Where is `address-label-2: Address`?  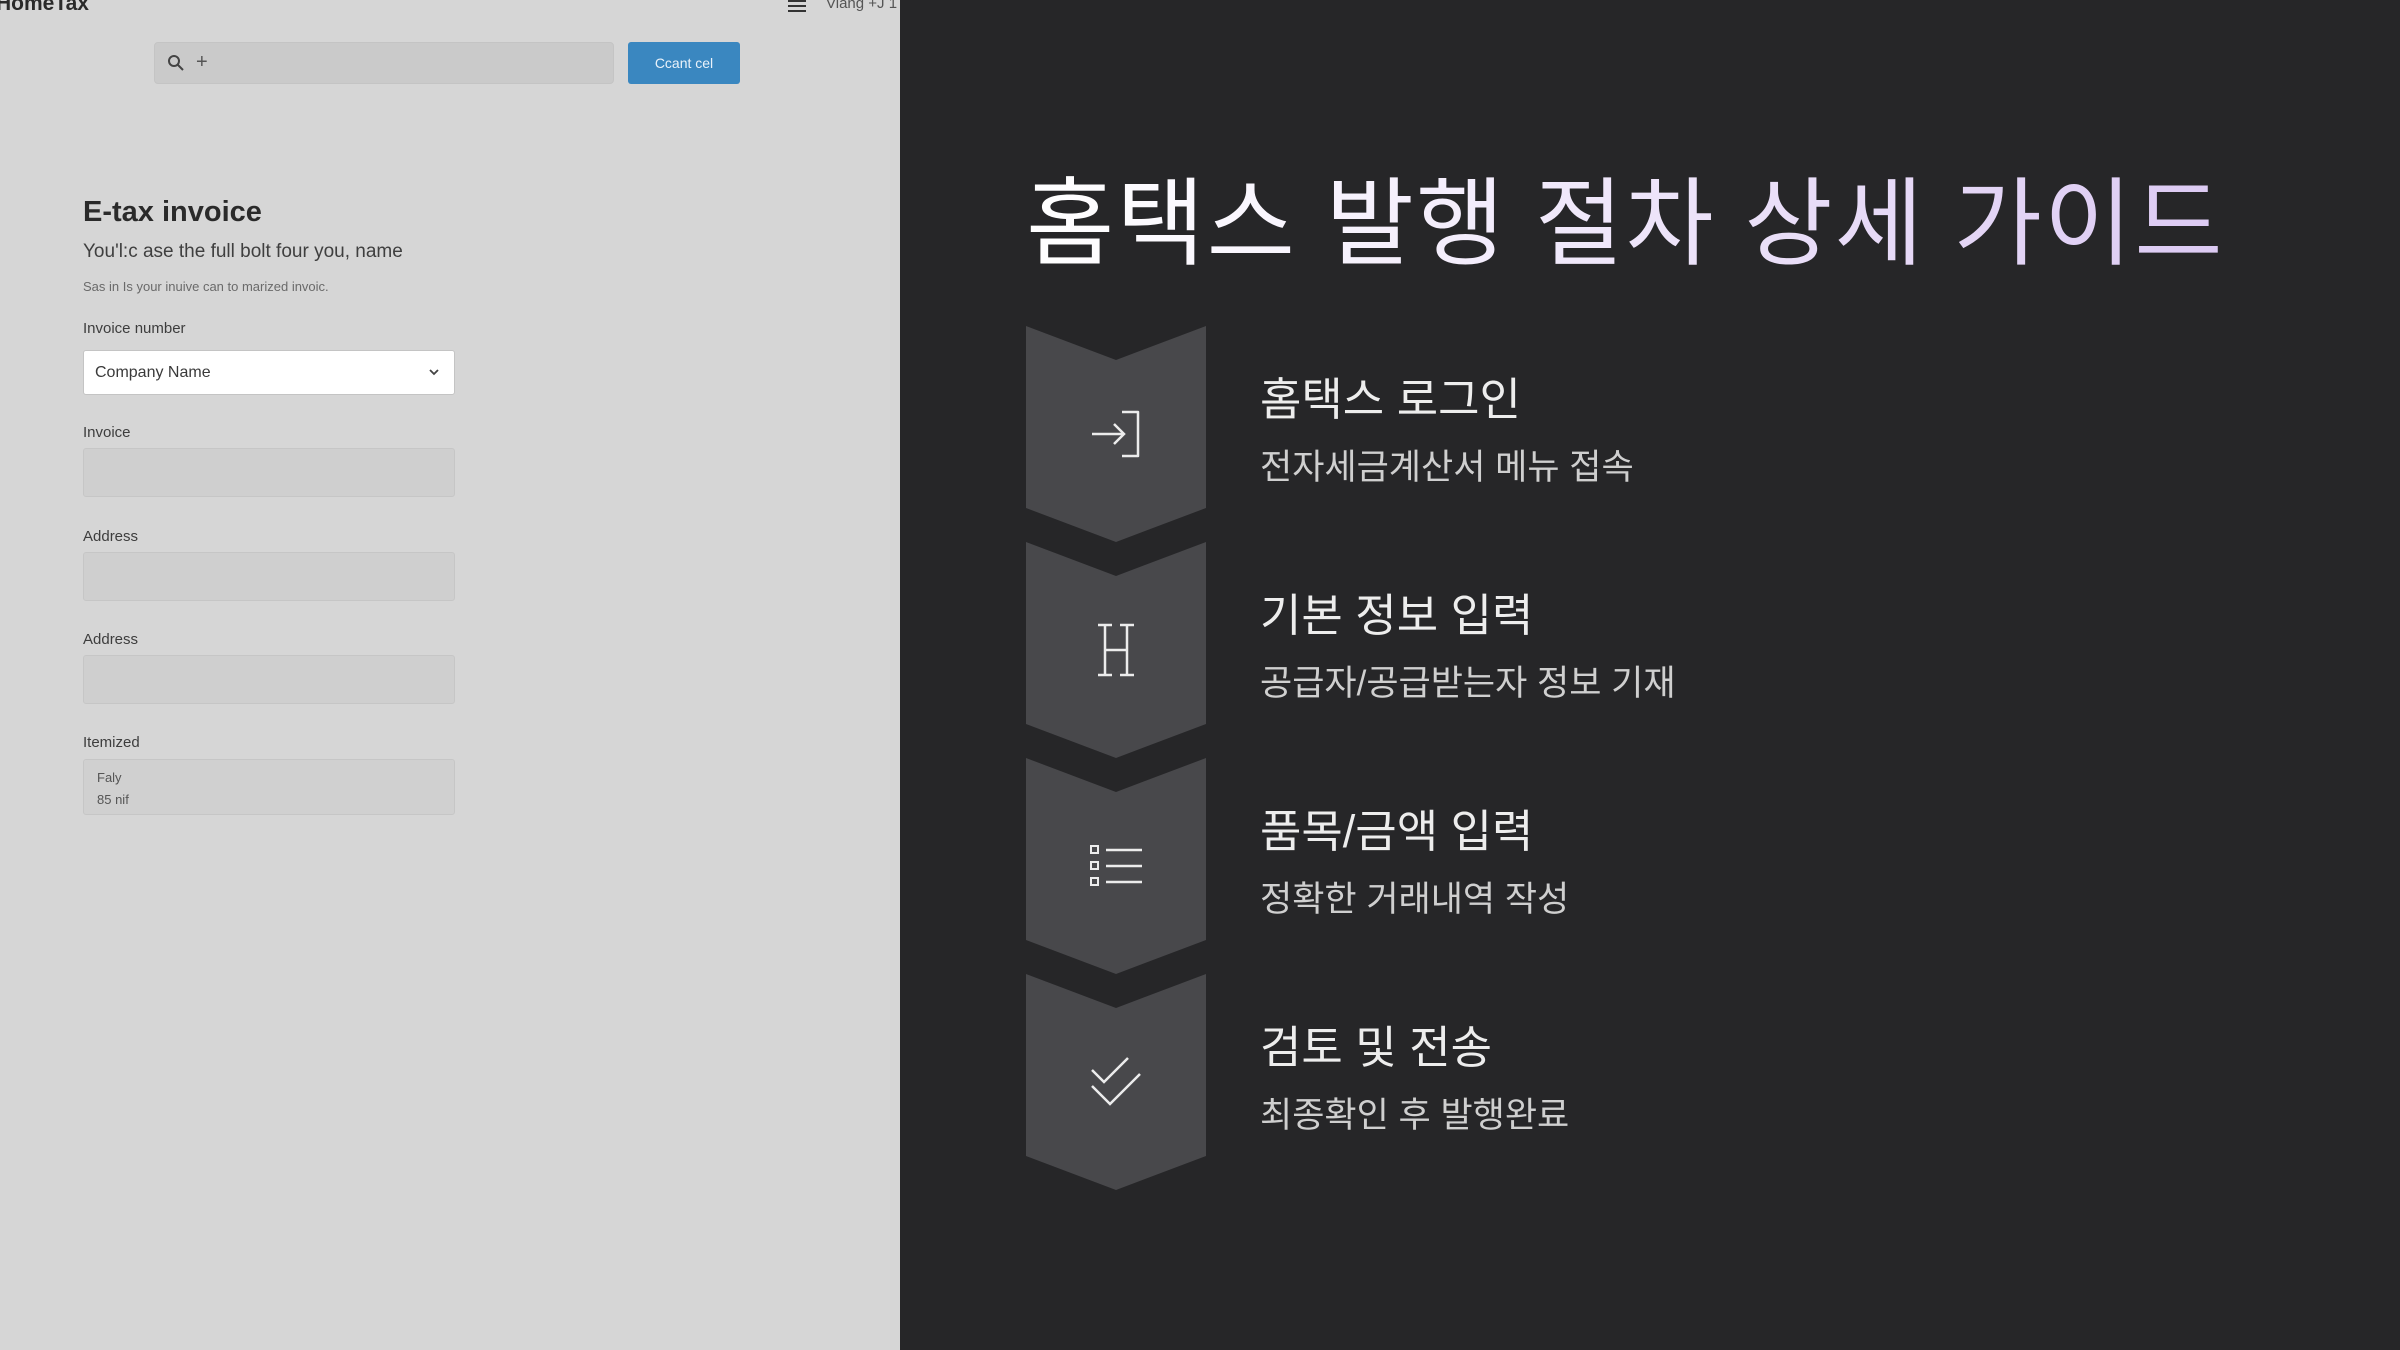 address-label-2: Address is located at coordinates (111, 639).